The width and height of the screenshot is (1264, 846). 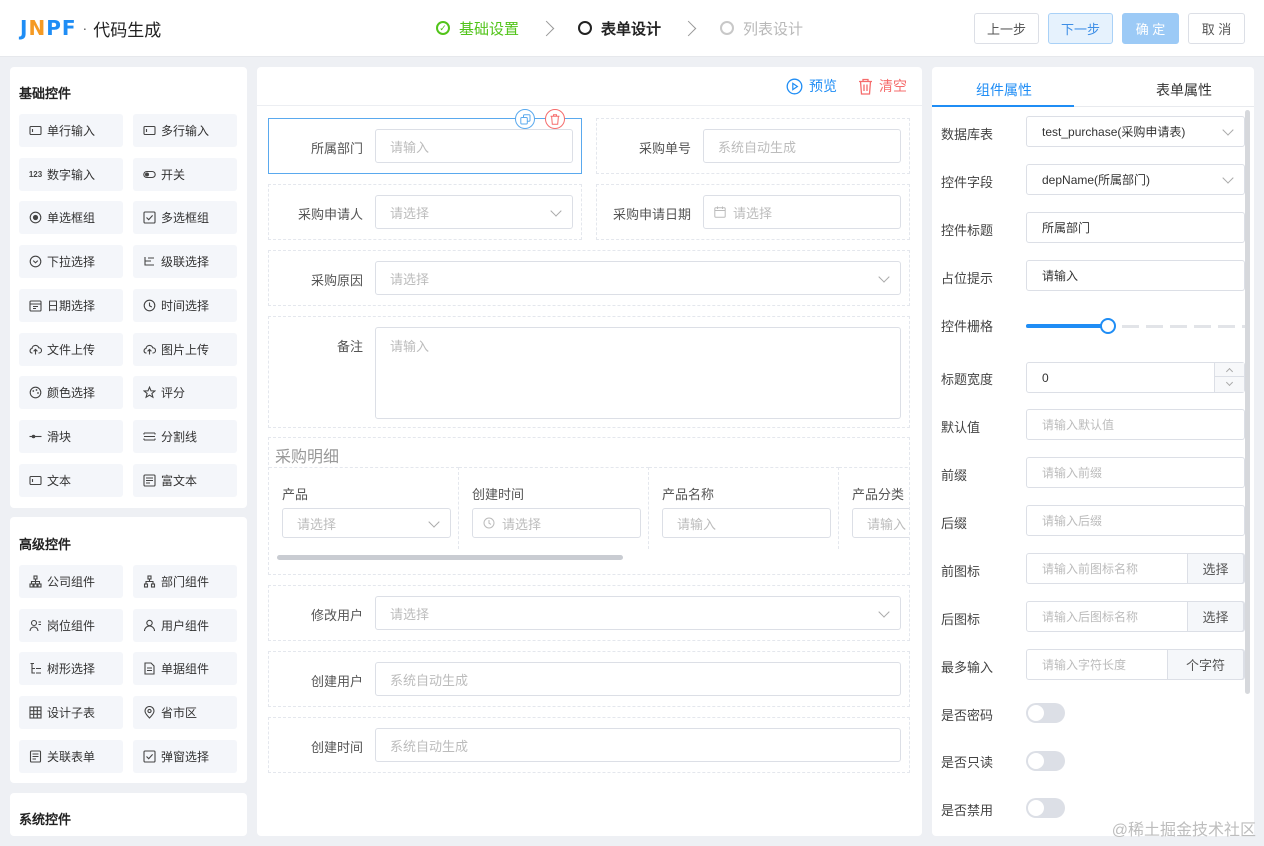 What do you see at coordinates (638, 373) in the screenshot?
I see `remark-textarea: 请输入` at bounding box center [638, 373].